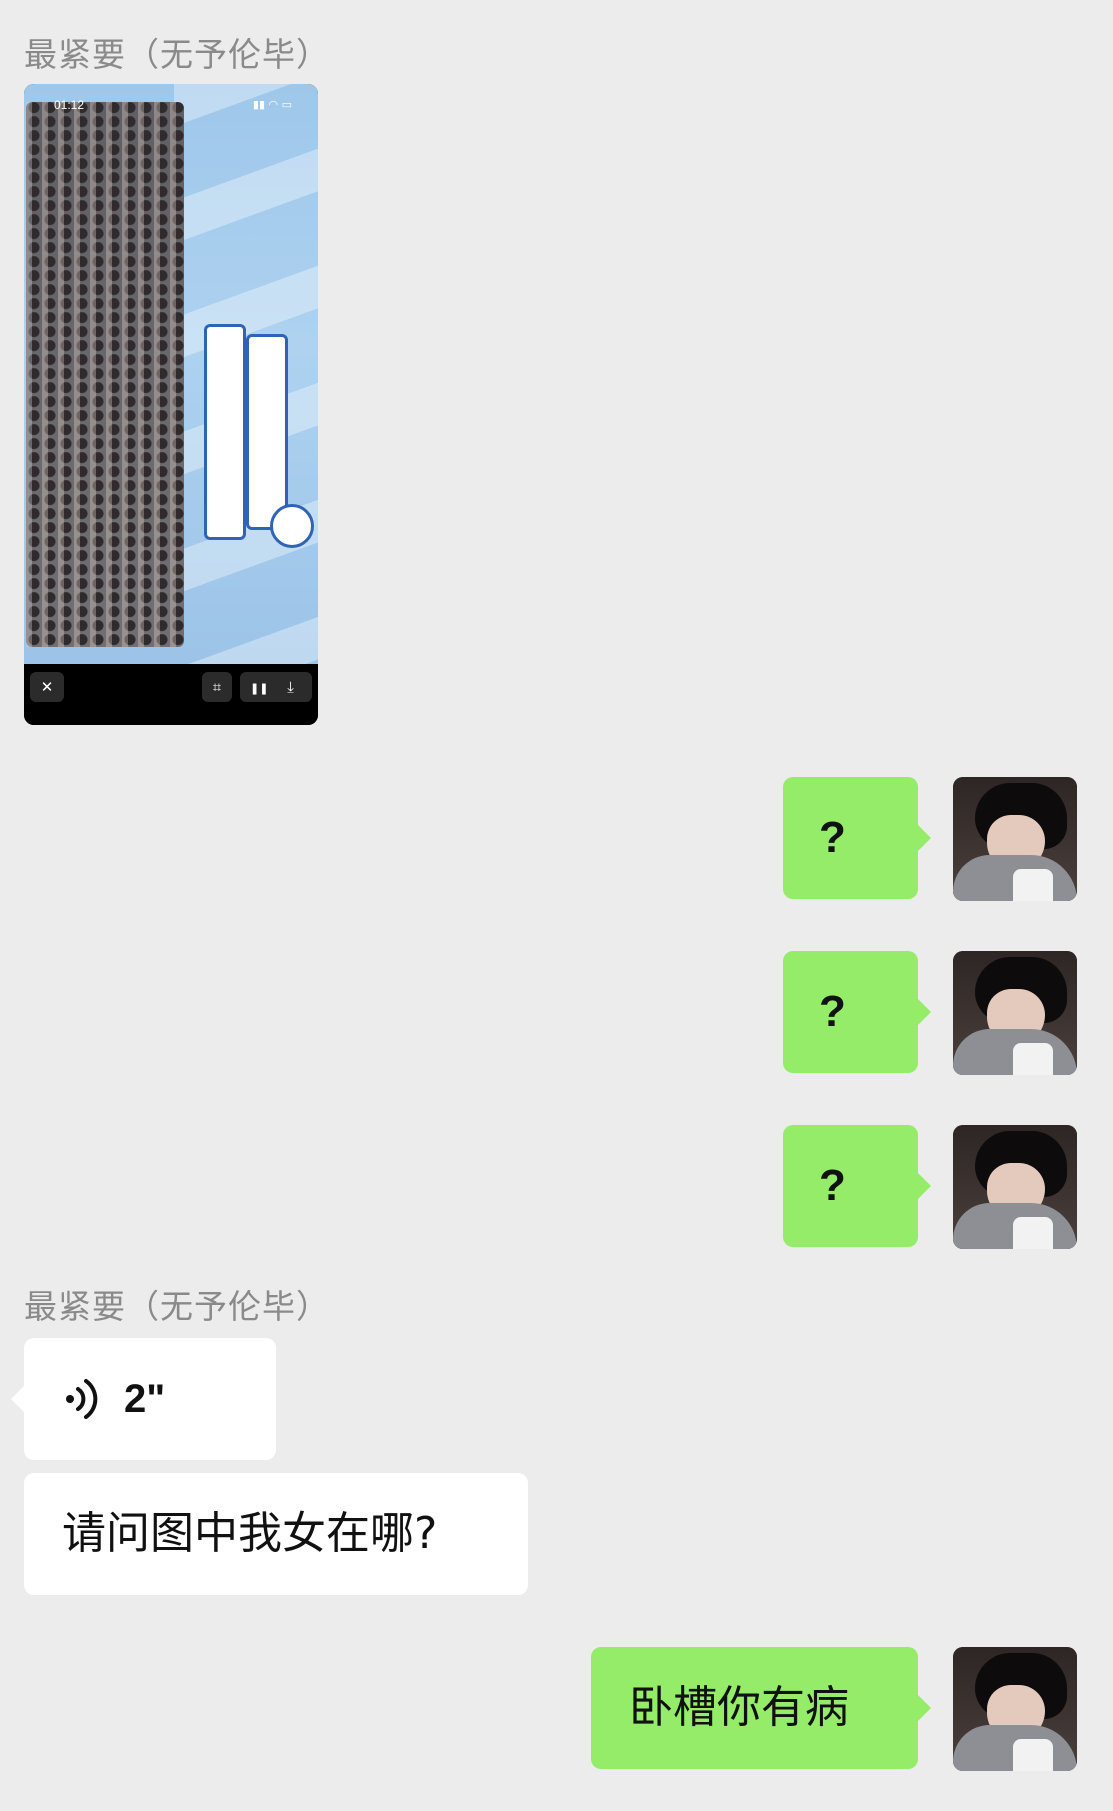 This screenshot has height=1811, width=1113. What do you see at coordinates (217, 687) in the screenshot?
I see `scan-icon: ⌗` at bounding box center [217, 687].